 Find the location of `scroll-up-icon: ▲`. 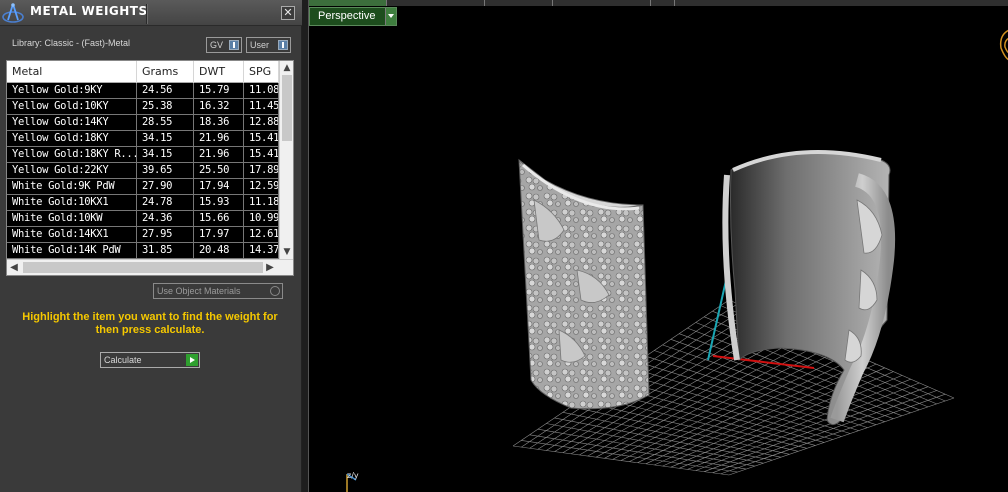

scroll-up-icon: ▲ is located at coordinates (287, 68).